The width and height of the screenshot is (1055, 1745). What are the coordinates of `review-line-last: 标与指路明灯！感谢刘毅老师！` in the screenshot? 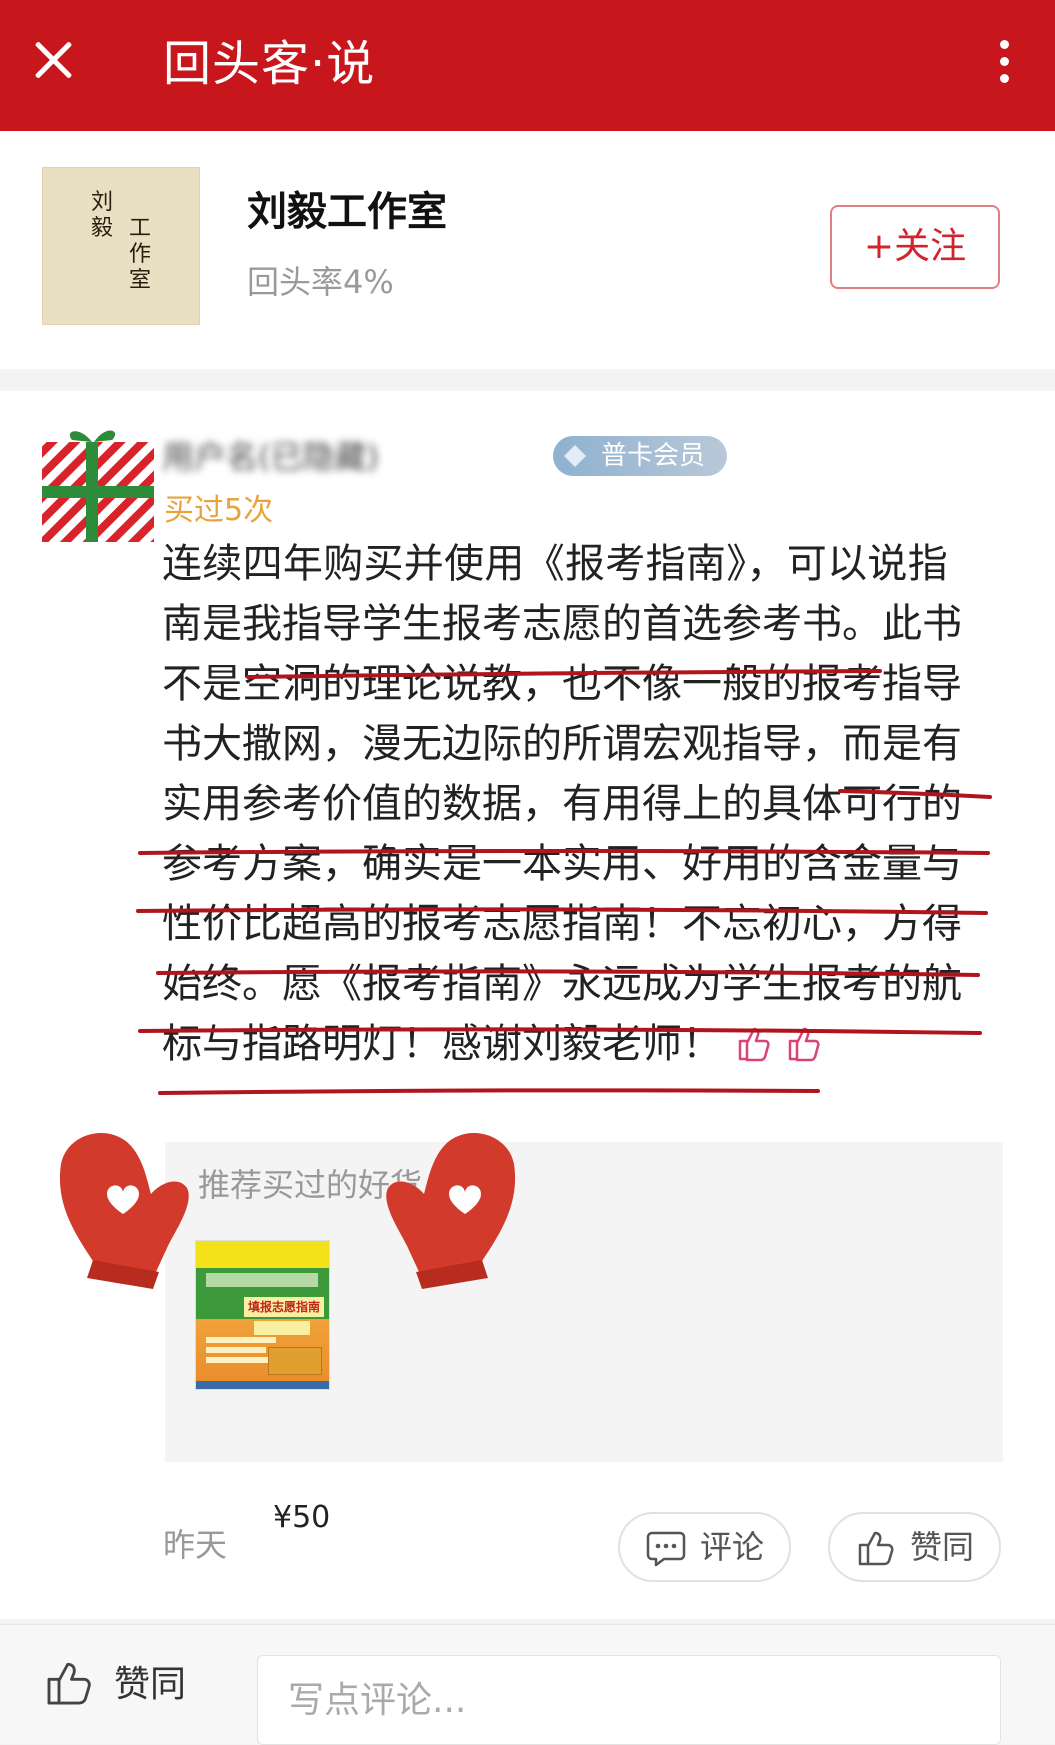 It's located at (567, 1044).